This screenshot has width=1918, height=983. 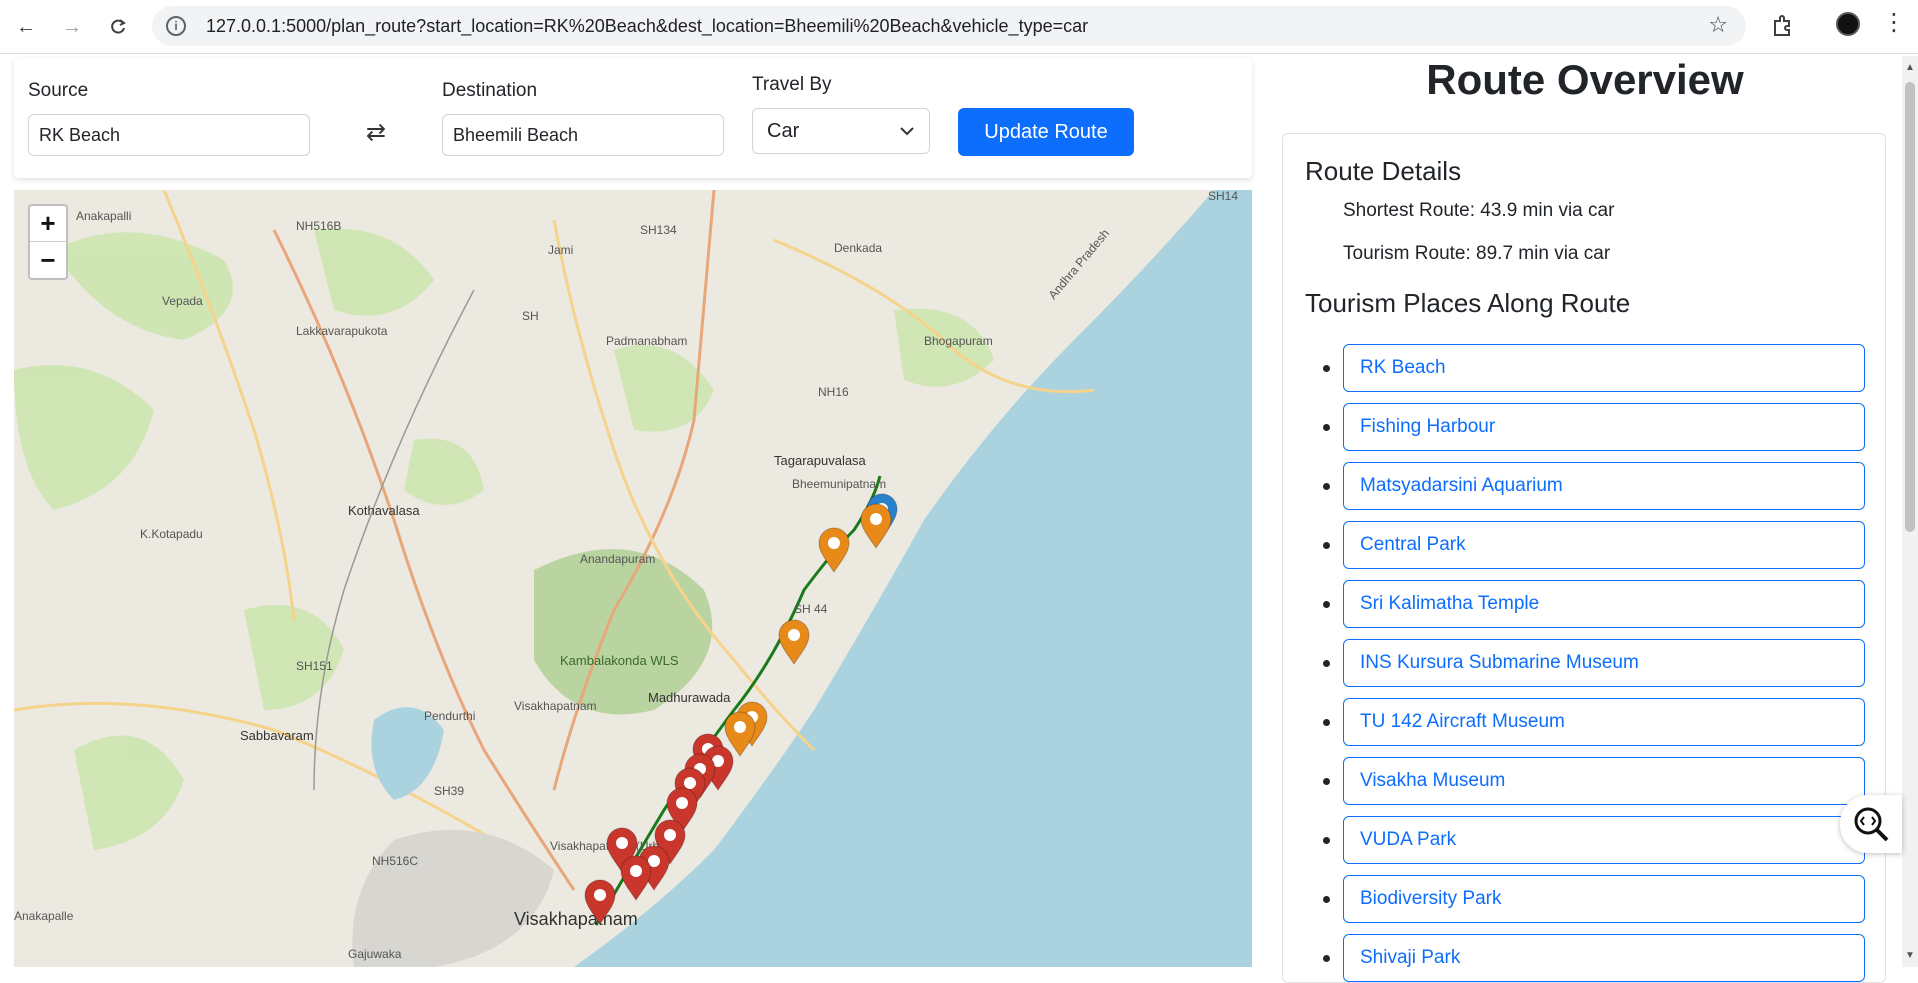 I want to click on map-label-bhogapuram: Bhogapuram, so click(x=958, y=341).